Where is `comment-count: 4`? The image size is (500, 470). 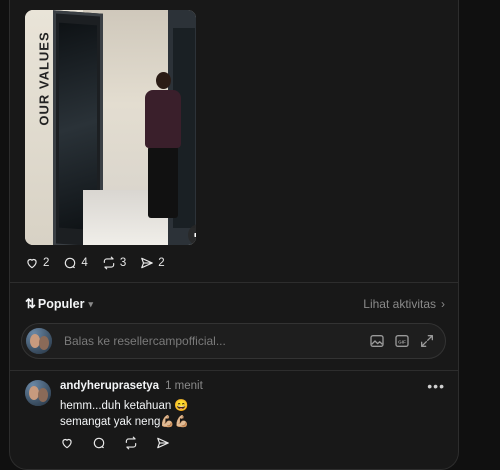
comment-count: 4 is located at coordinates (84, 263).